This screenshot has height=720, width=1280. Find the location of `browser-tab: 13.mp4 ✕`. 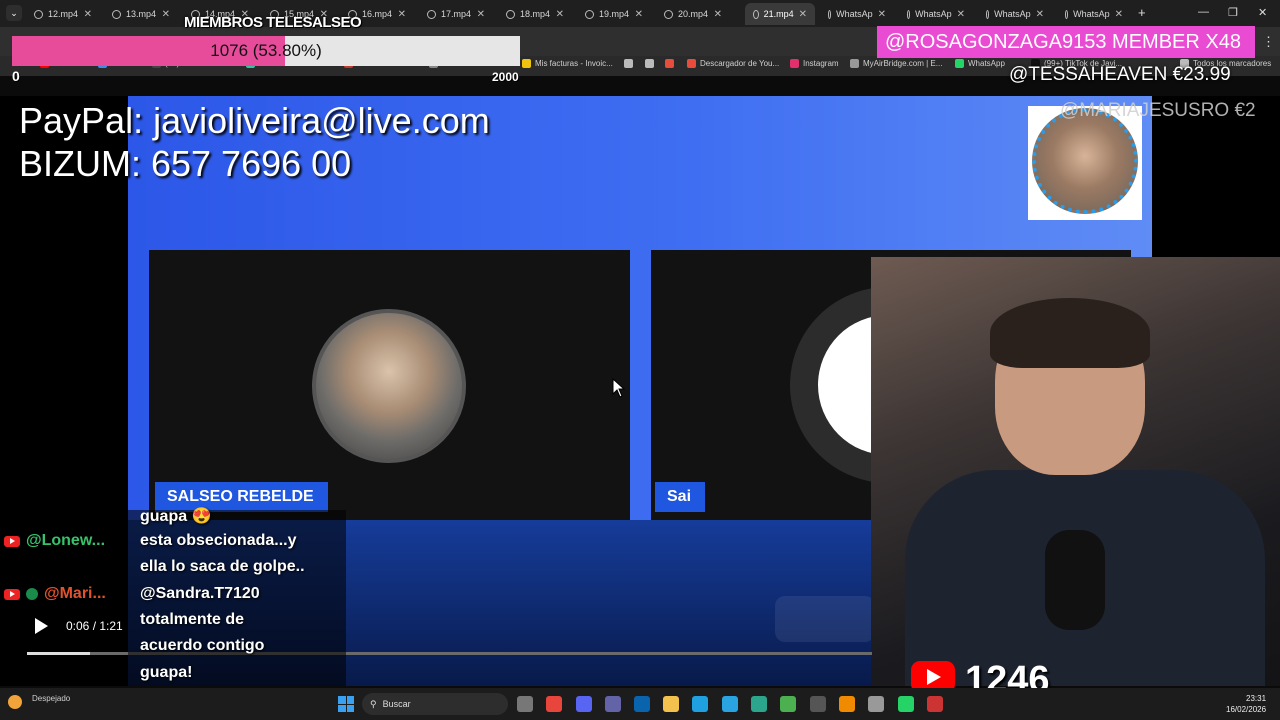

browser-tab: 13.mp4 ✕ is located at coordinates (141, 14).